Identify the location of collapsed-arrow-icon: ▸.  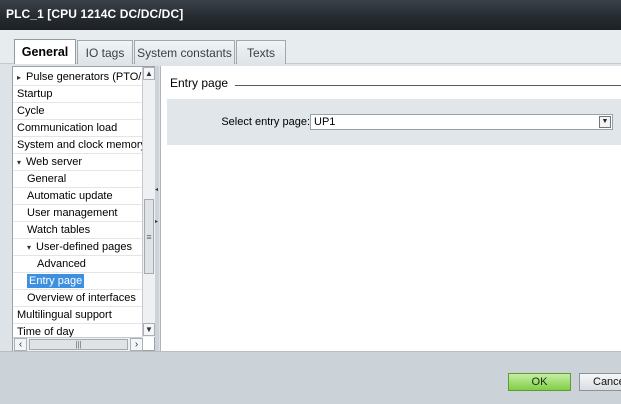
(21, 77).